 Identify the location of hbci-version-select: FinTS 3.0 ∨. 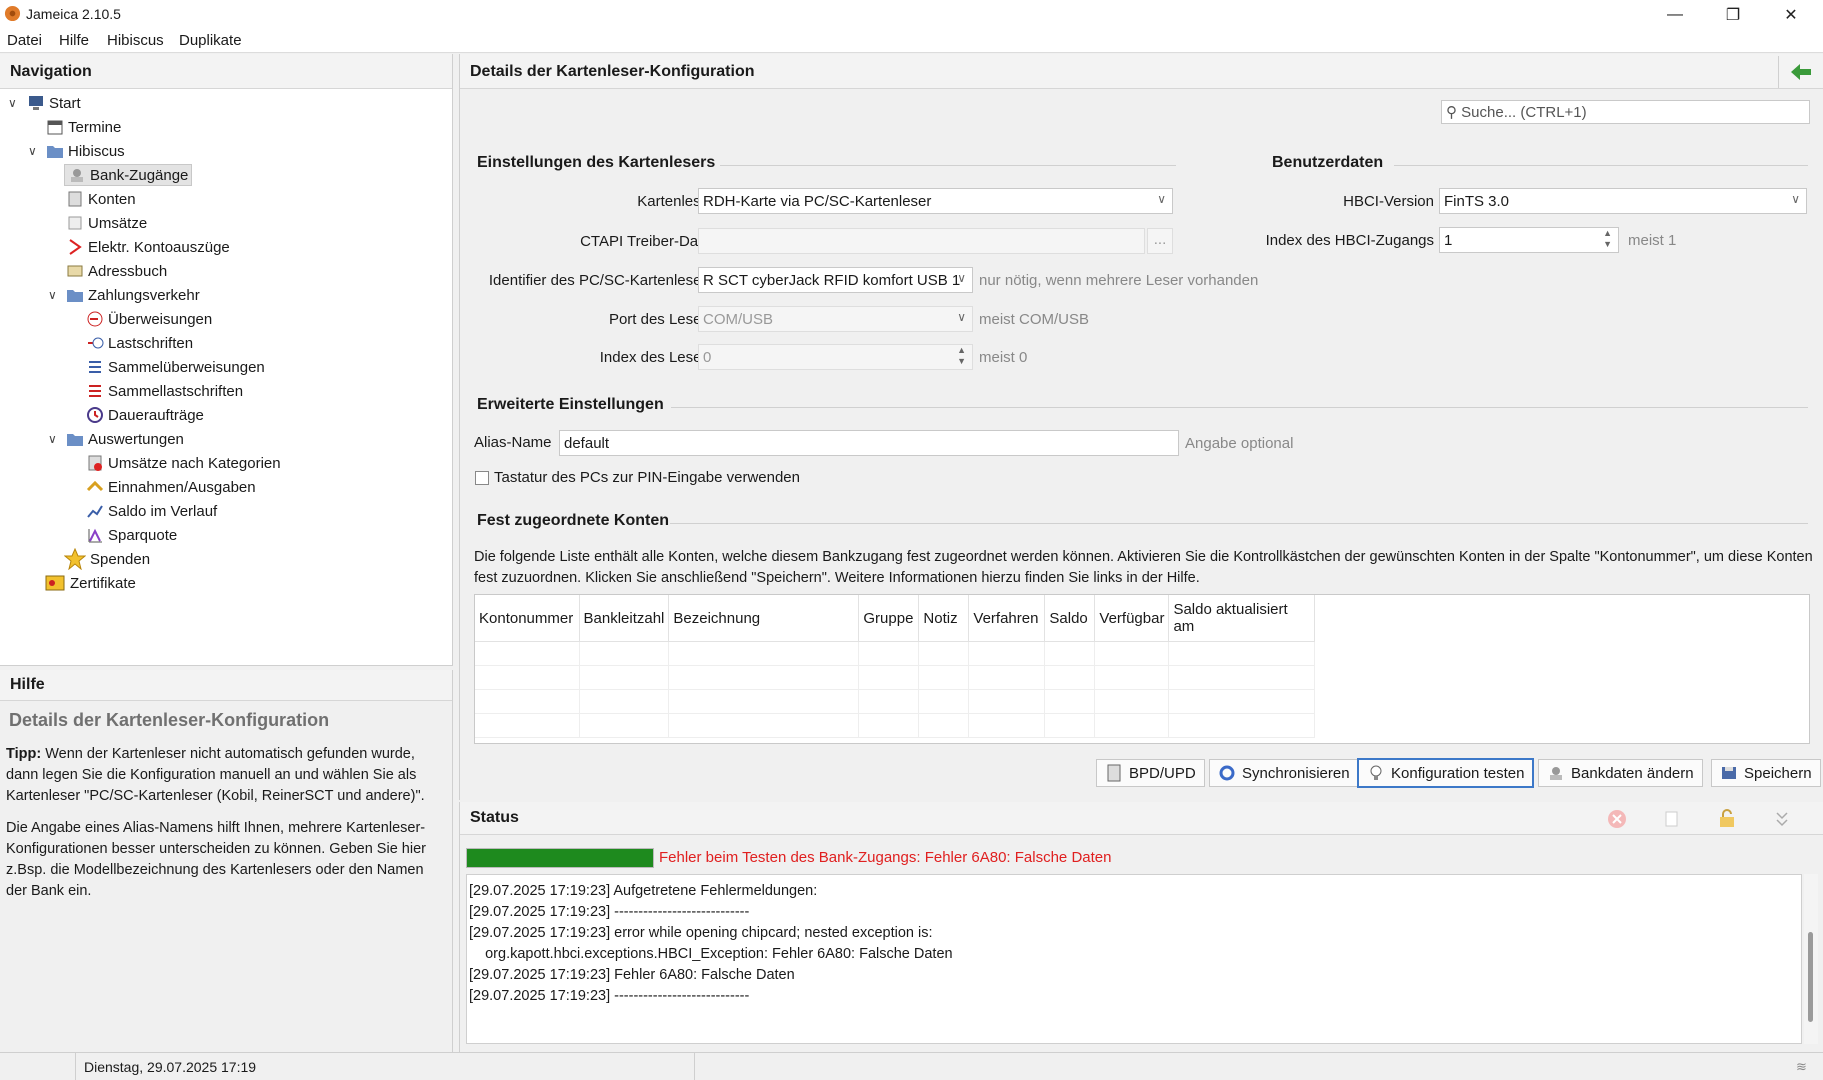
(1623, 201).